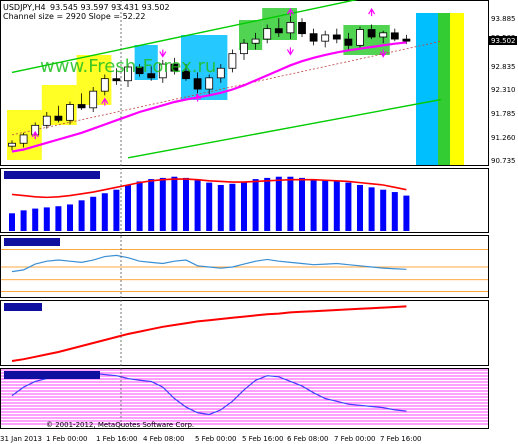  Describe the element at coordinates (120, 425) in the screenshot. I see `copyright-text: © 2001-2012, MetaQuotes Software Corp.` at that location.